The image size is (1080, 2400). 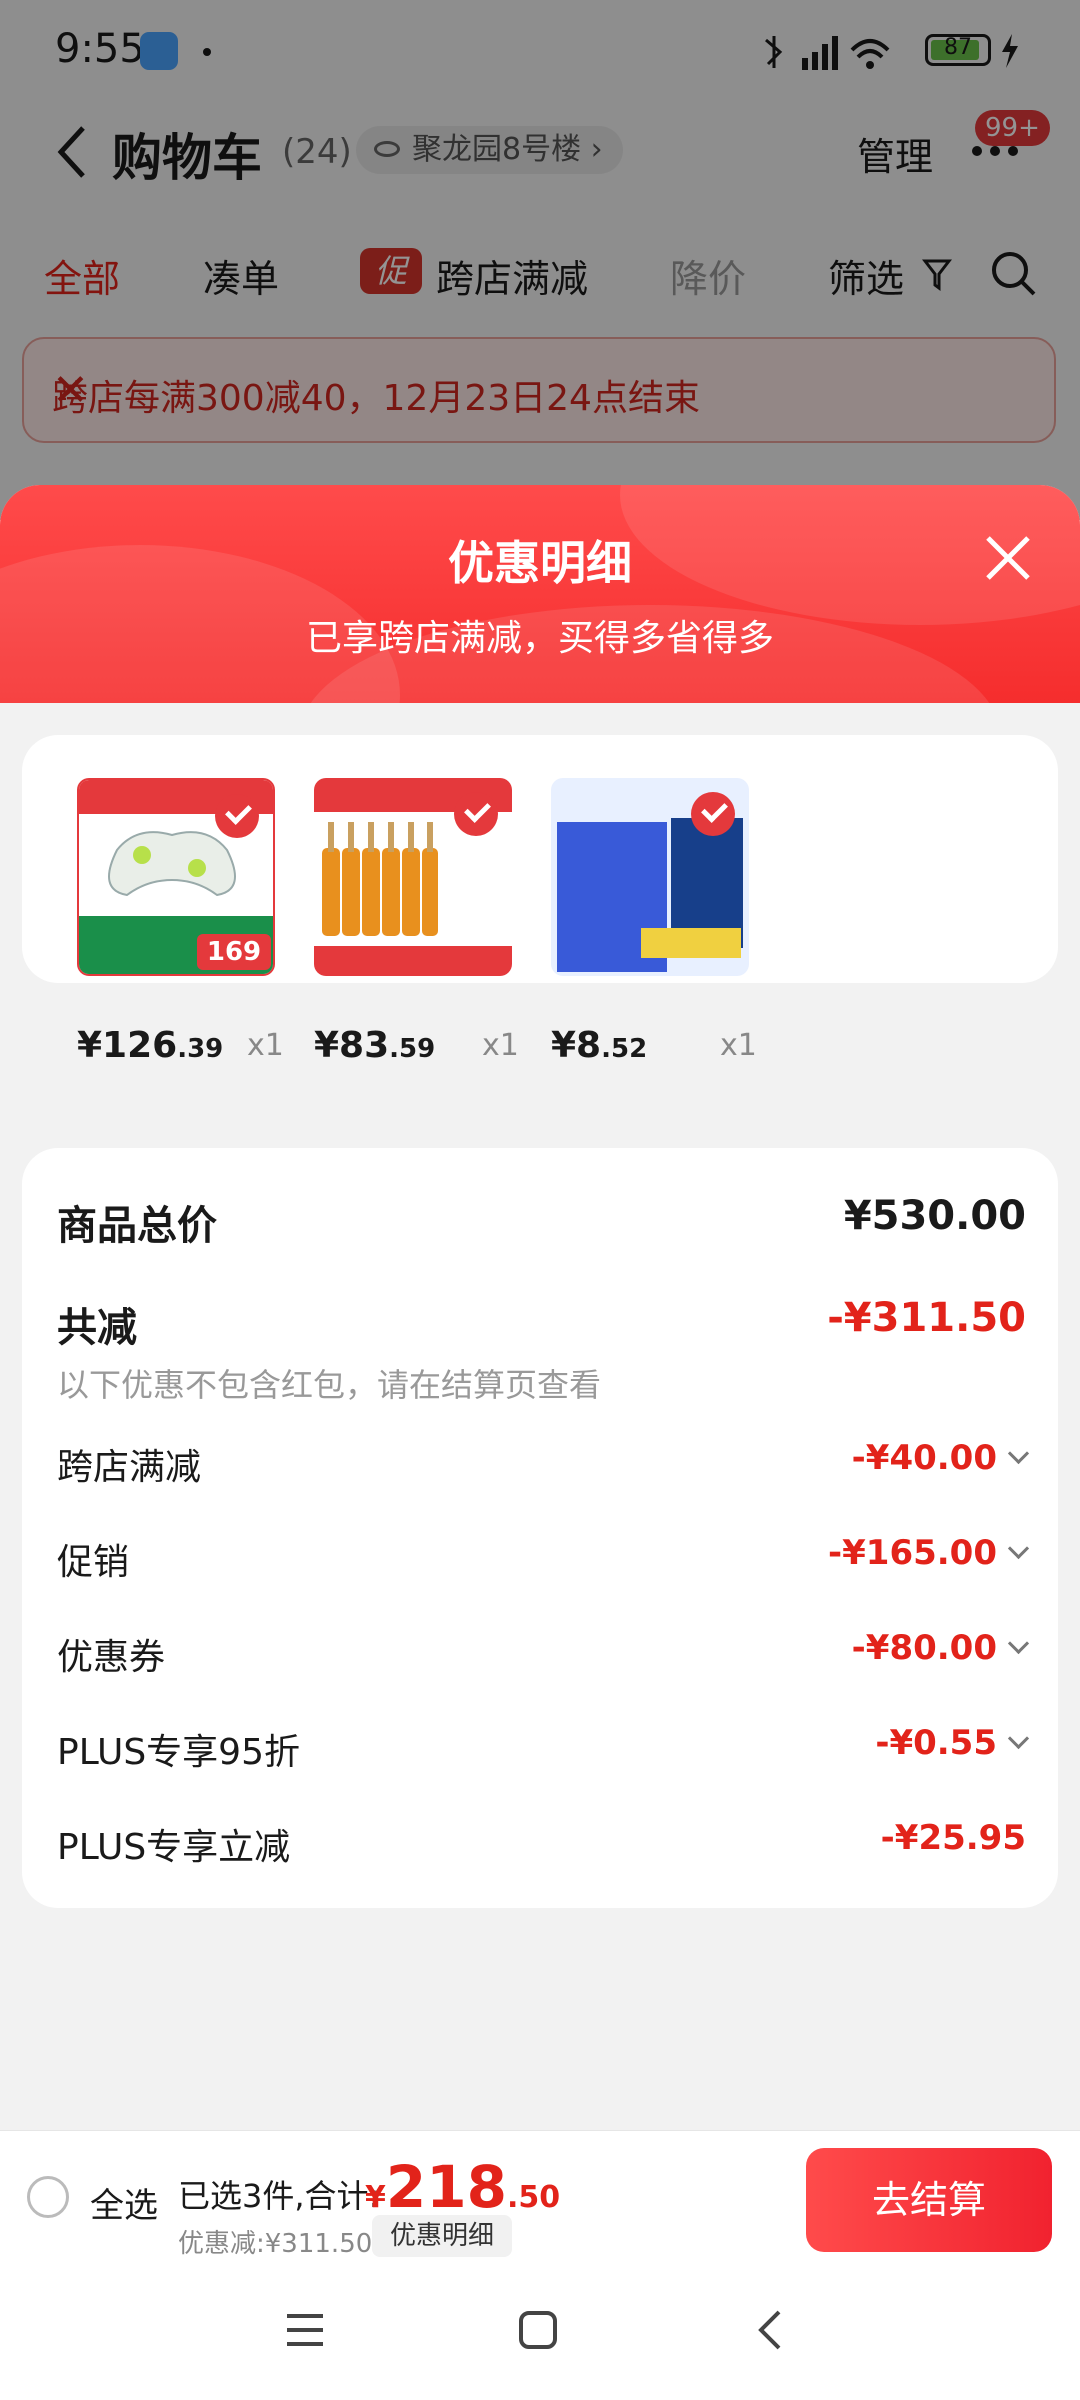 I want to click on total-price: ¥218.50, so click(x=463, y=2187).